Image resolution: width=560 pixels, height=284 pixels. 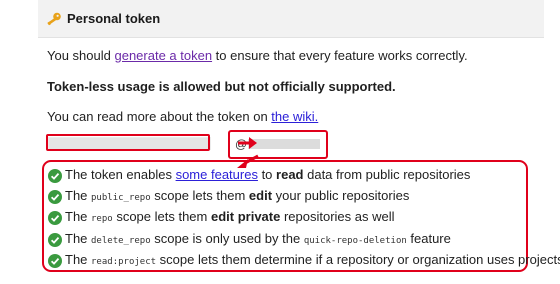 What do you see at coordinates (290, 174) in the screenshot?
I see `scope-emphasis: read` at bounding box center [290, 174].